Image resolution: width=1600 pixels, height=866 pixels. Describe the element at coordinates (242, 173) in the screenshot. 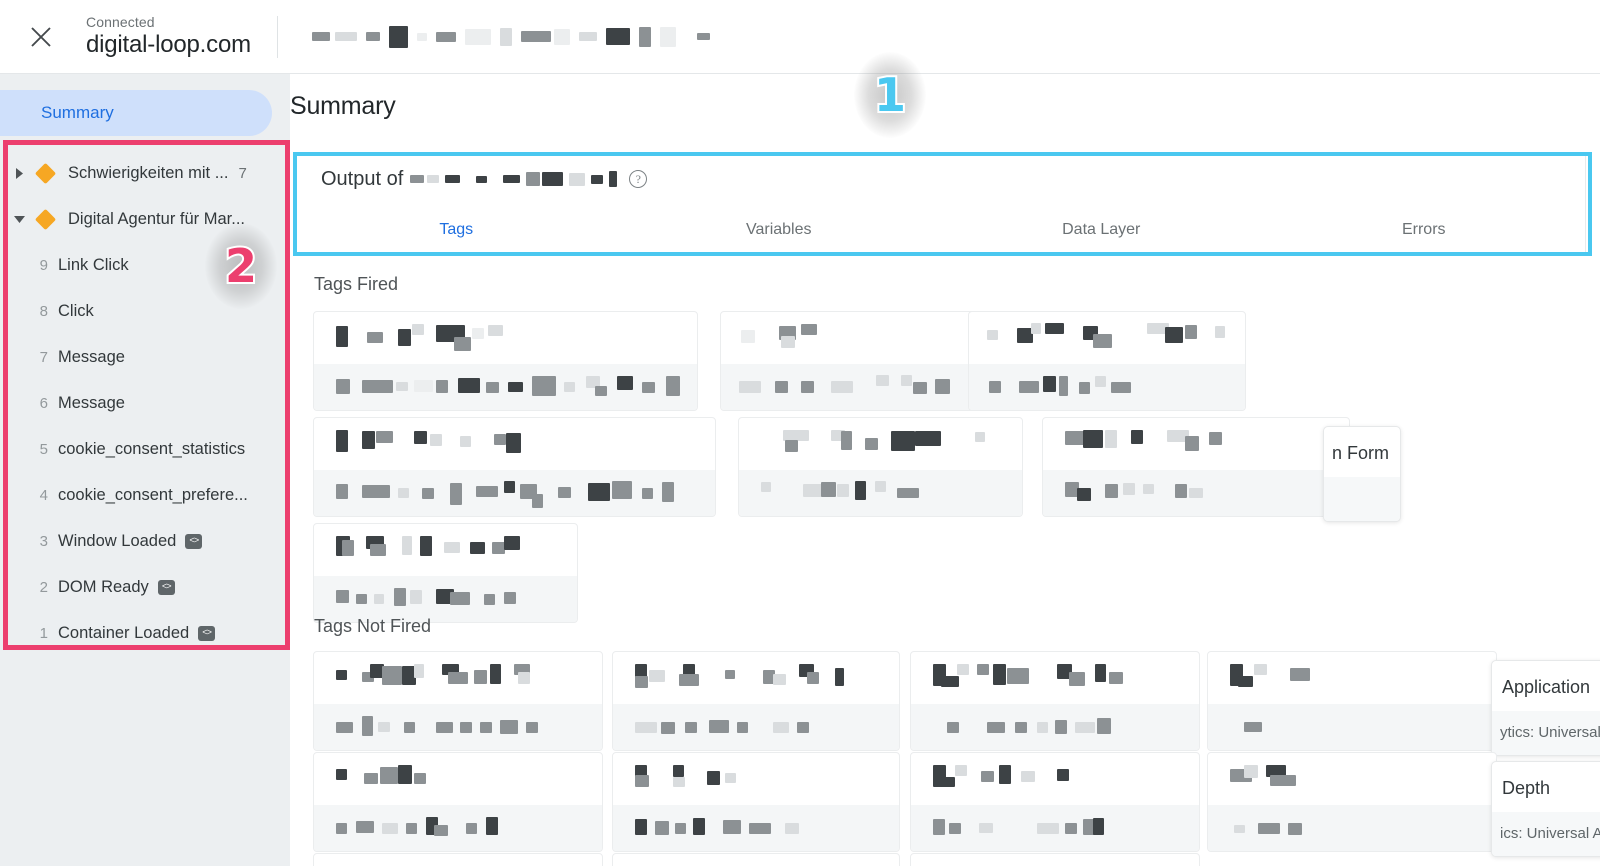

I see `sidebar-group-count: 7` at that location.